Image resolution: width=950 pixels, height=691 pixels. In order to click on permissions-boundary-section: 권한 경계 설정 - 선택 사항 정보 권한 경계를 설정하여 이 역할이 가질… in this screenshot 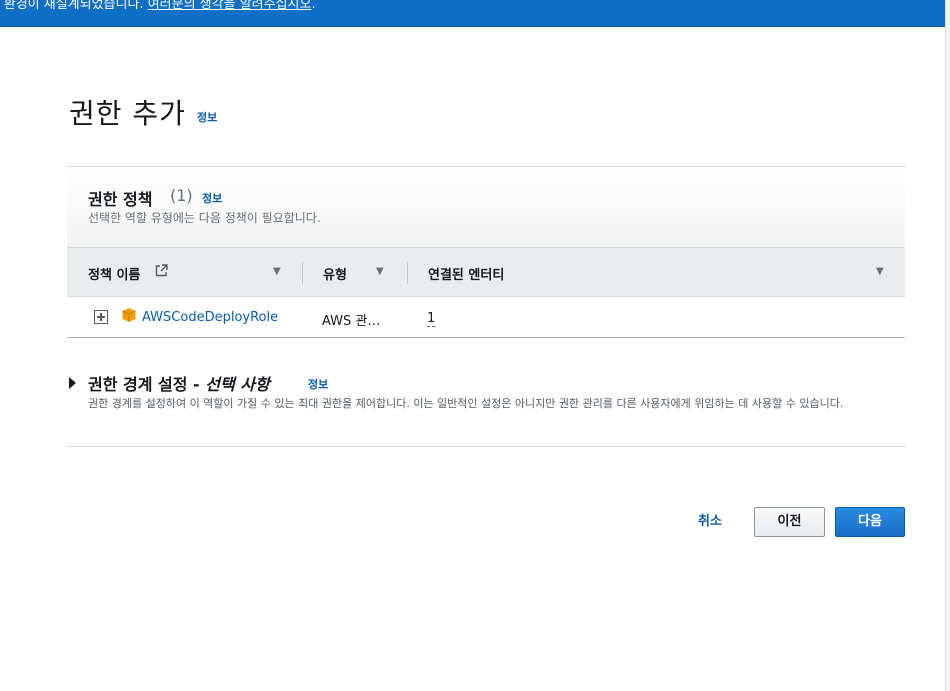, I will do `click(486, 408)`.